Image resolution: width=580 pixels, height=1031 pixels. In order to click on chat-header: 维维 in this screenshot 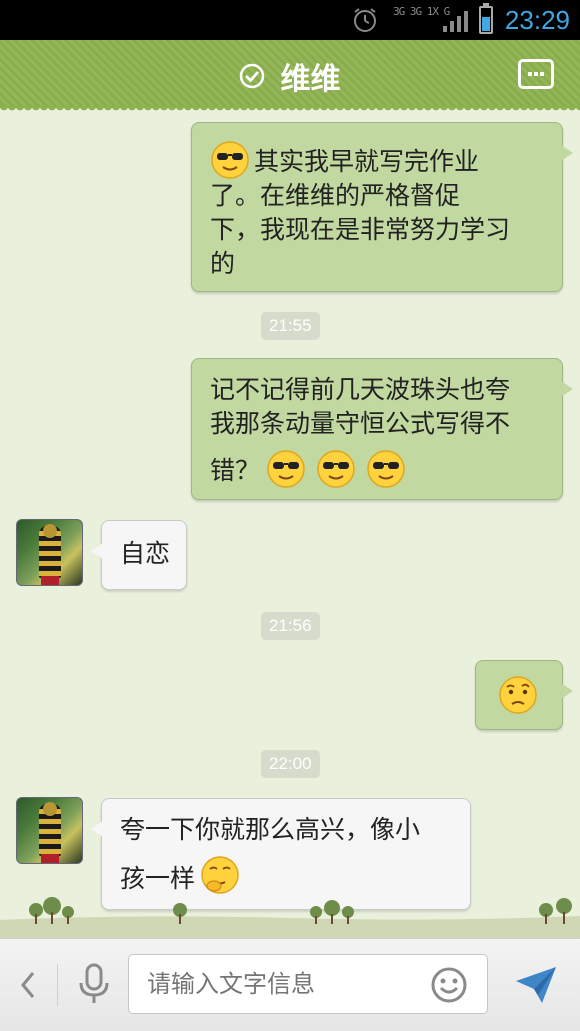, I will do `click(290, 77)`.